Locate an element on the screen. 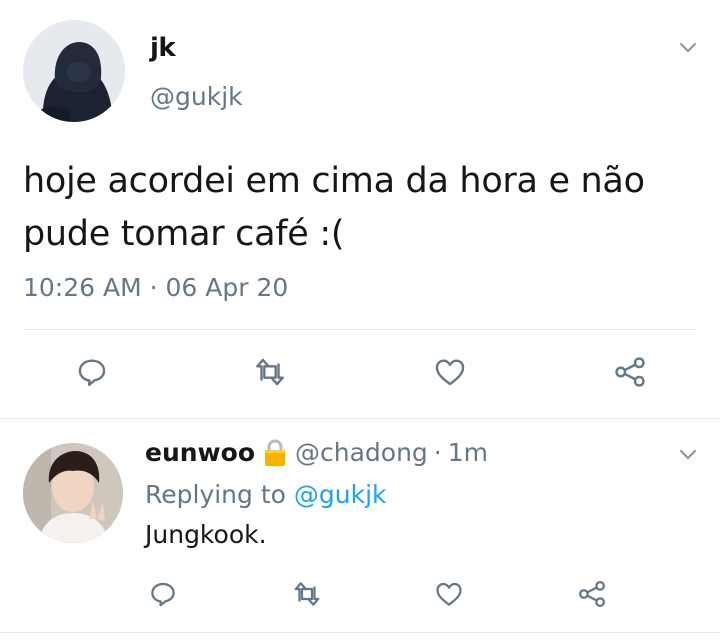  lock-icon is located at coordinates (275, 452).